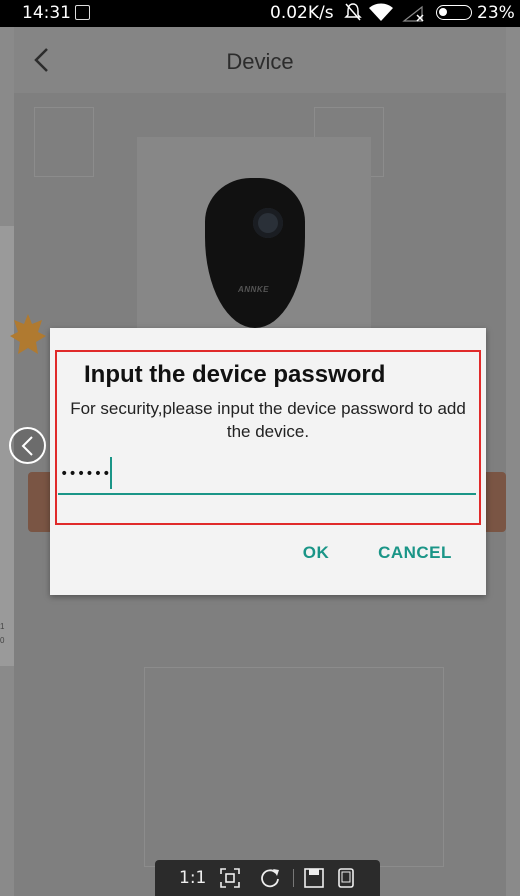  Describe the element at coordinates (268, 223) in the screenshot. I see `camera-lens` at that location.